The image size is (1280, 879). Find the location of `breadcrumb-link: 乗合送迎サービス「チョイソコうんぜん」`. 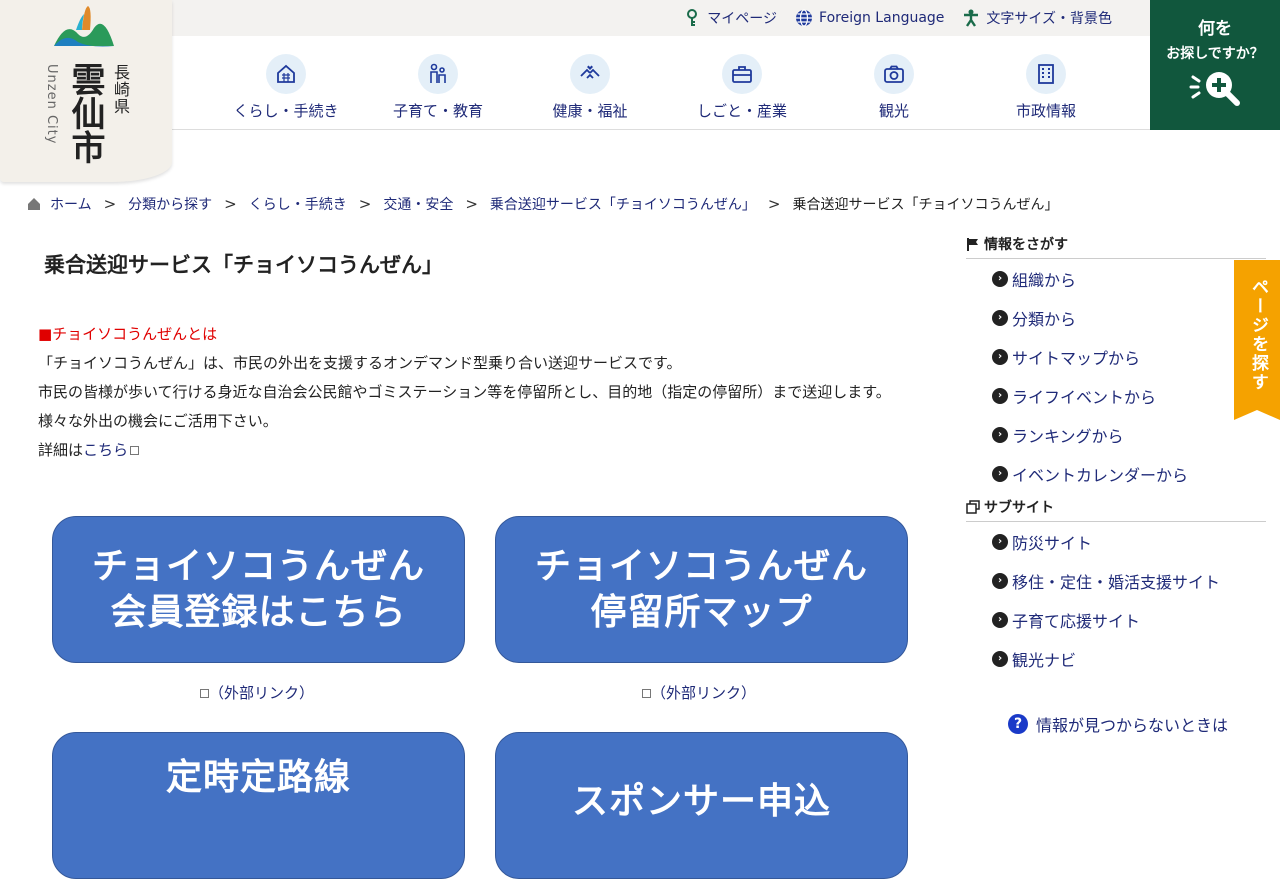

breadcrumb-link: 乗合送迎サービス「チョイソコうんぜん」 is located at coordinates (623, 204).